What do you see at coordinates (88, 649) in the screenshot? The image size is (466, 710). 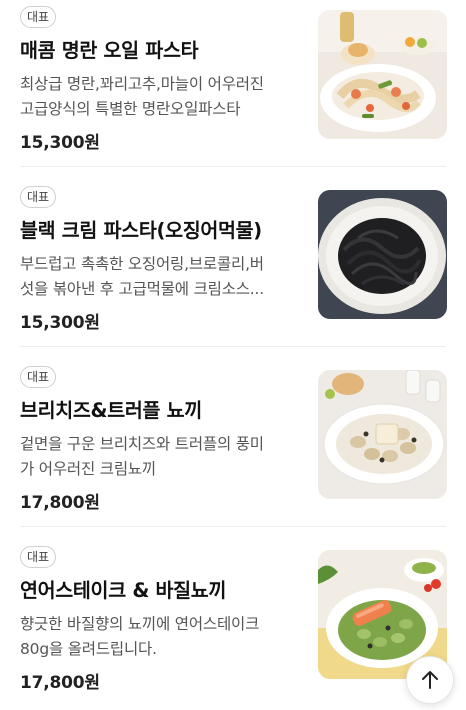 I see `description-line: 80g을 올려드립니다.` at bounding box center [88, 649].